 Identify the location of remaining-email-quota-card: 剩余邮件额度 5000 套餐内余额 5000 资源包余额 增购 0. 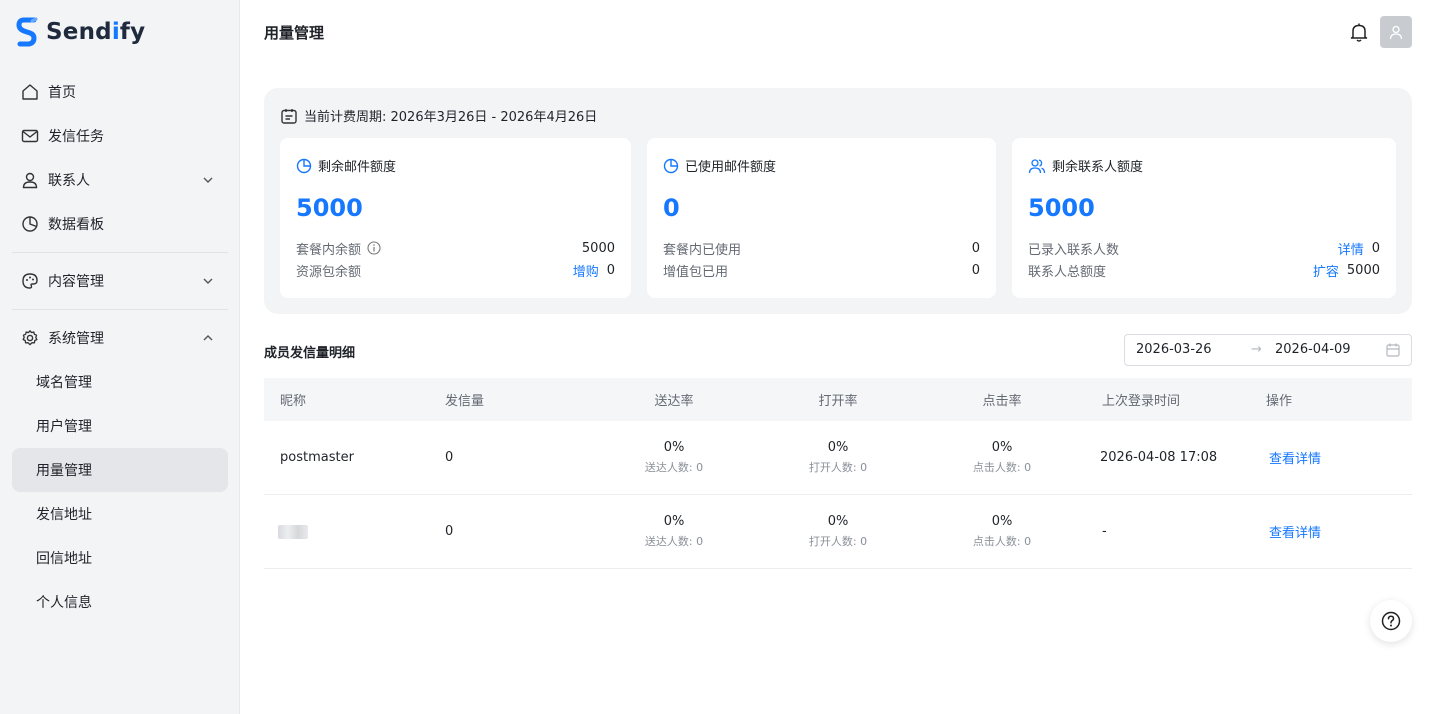
(455, 218).